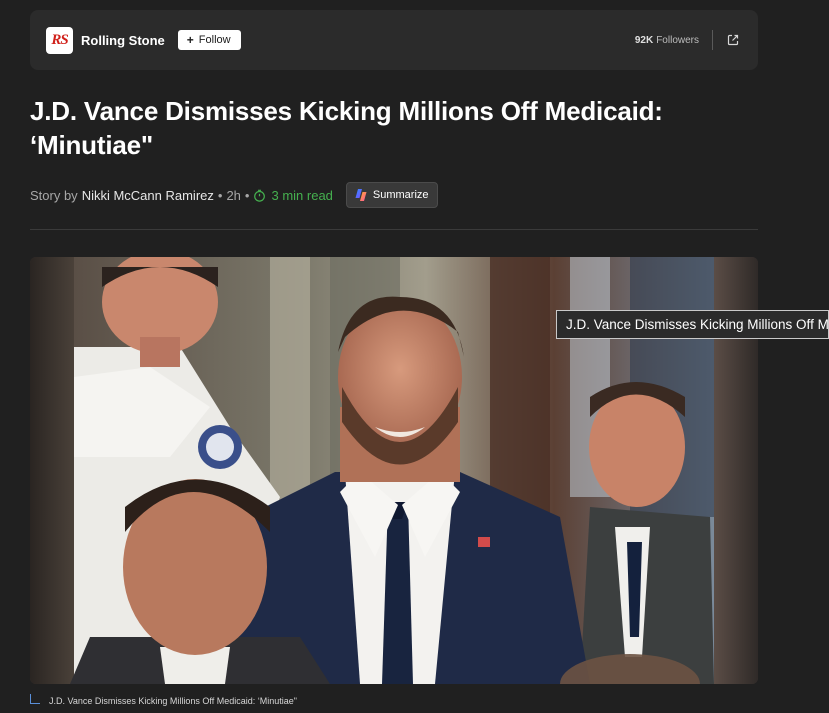  Describe the element at coordinates (214, 40) in the screenshot. I see `follow-label: Follow` at that location.